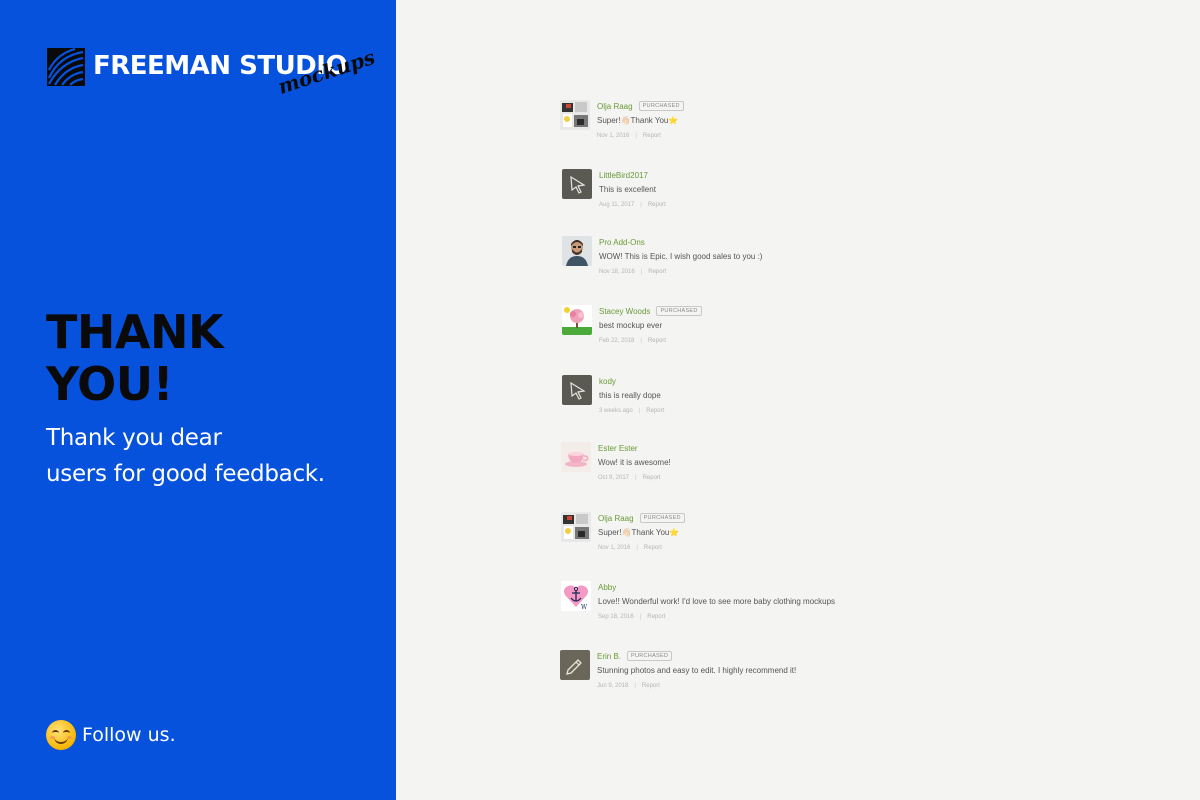 The image size is (1200, 800). I want to click on stripes-logo-icon, so click(66, 67).